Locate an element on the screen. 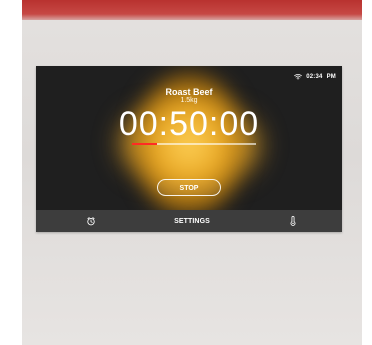 This screenshot has height=345, width=372. countdown-timer: 00:50:00 is located at coordinates (189, 124).